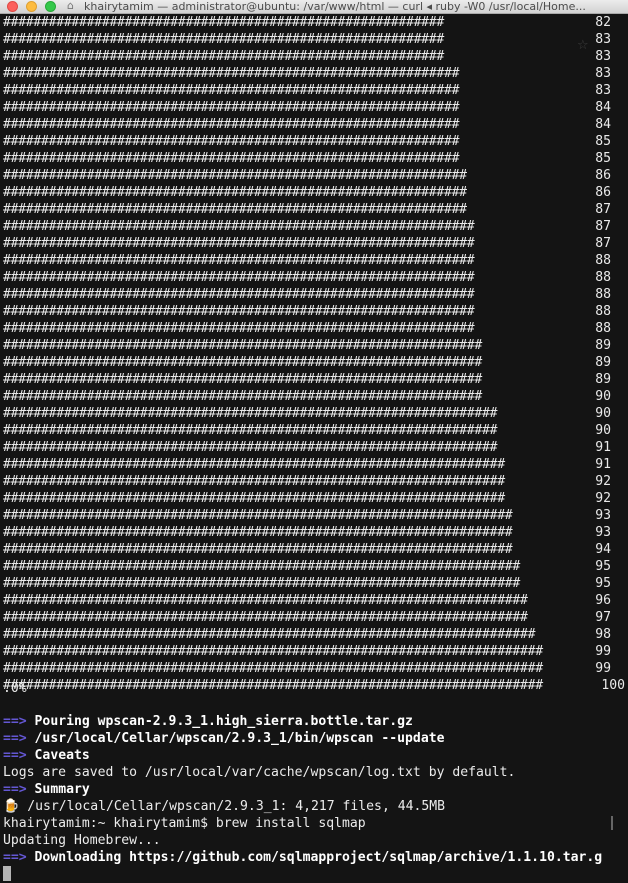 This screenshot has width=628, height=883. I want to click on progress-percent: 97, so click(603, 617).